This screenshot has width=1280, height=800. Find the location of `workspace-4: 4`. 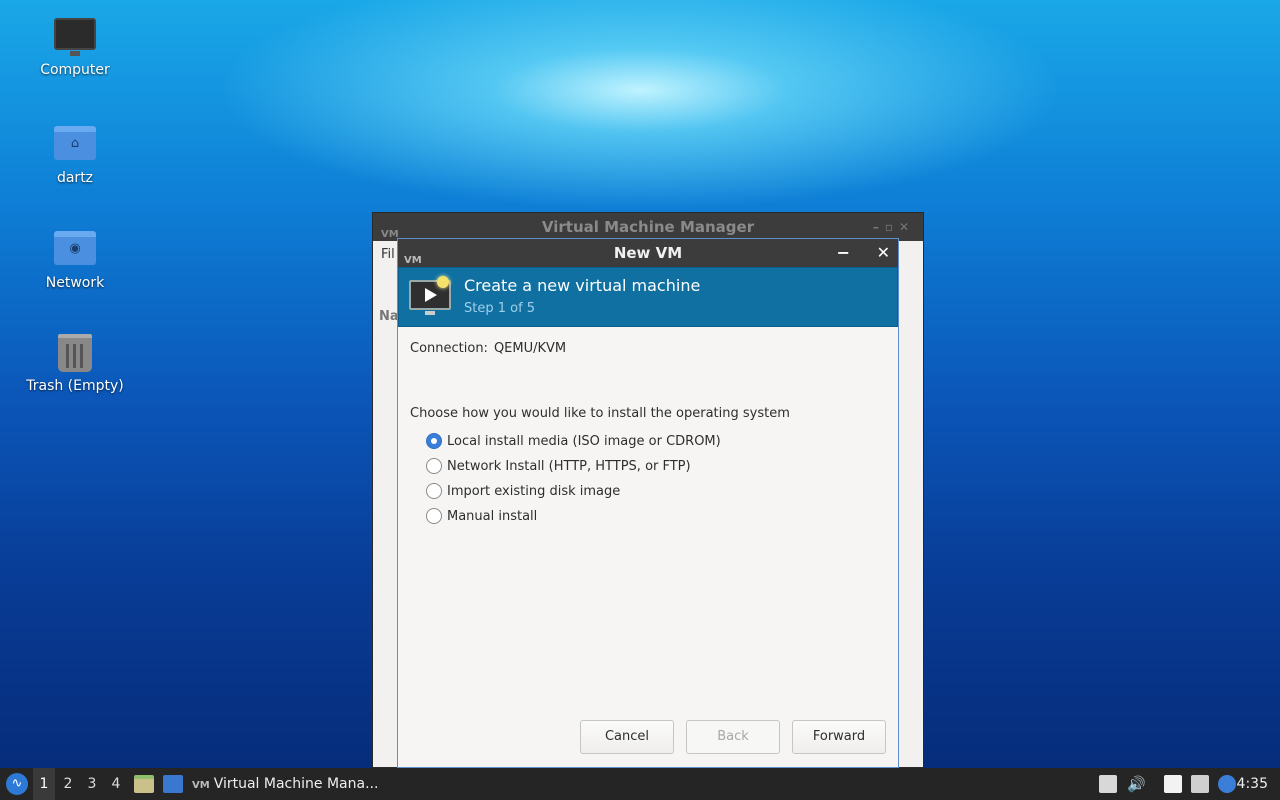

workspace-4: 4 is located at coordinates (116, 784).